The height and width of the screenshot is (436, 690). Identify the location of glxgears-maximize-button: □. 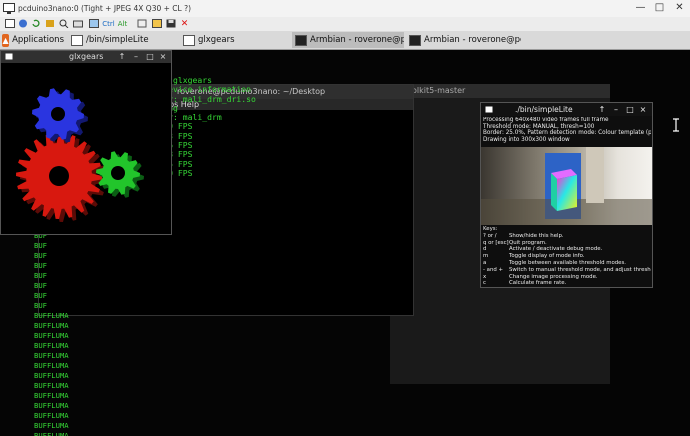
(150, 57).